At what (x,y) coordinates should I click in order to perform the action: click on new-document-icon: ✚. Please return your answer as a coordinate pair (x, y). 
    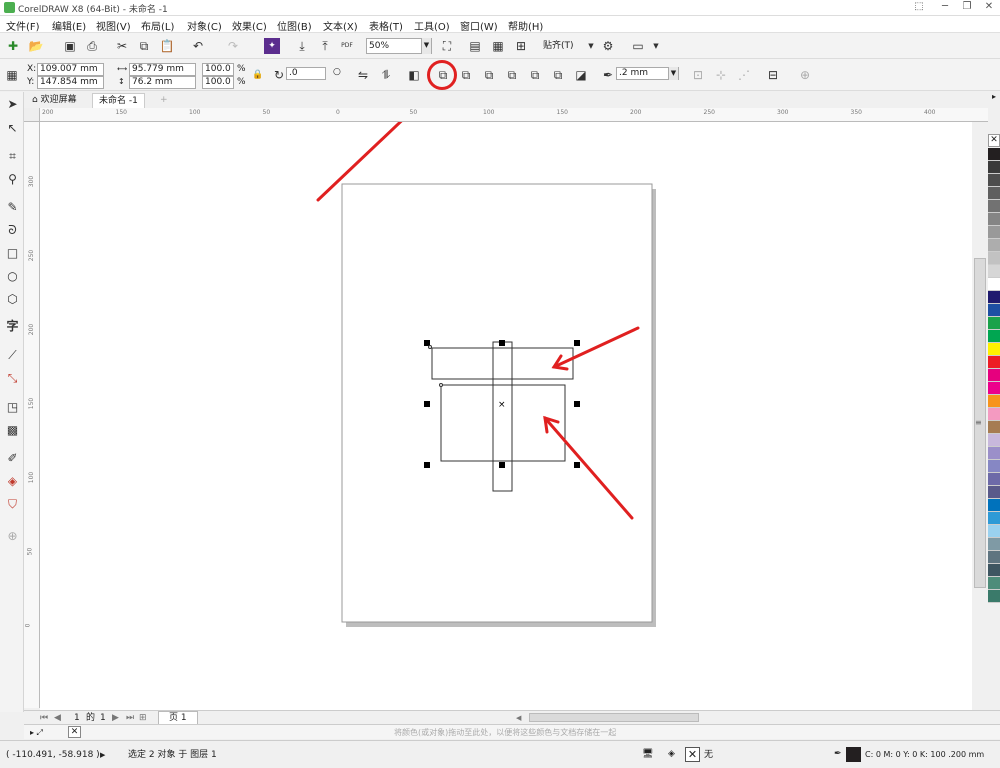
    Looking at the image, I should click on (13, 46).